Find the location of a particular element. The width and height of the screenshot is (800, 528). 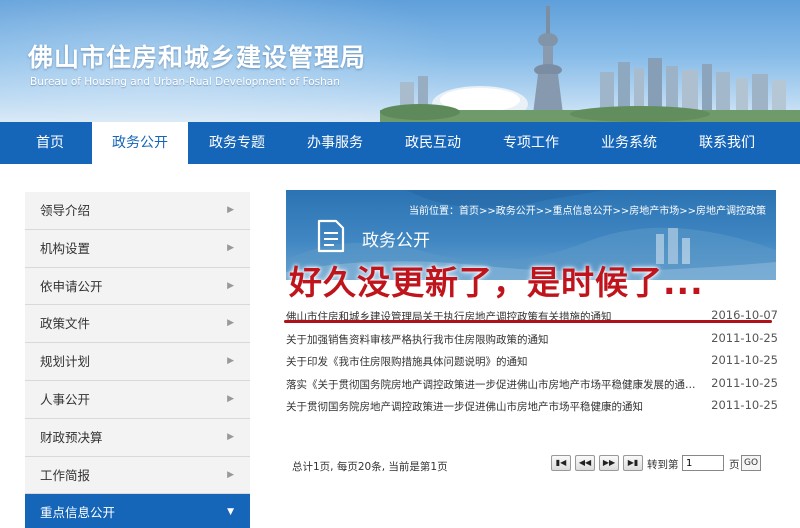

sidebar-item-work-briefing: 工作简报 ▶ is located at coordinates (137, 475).